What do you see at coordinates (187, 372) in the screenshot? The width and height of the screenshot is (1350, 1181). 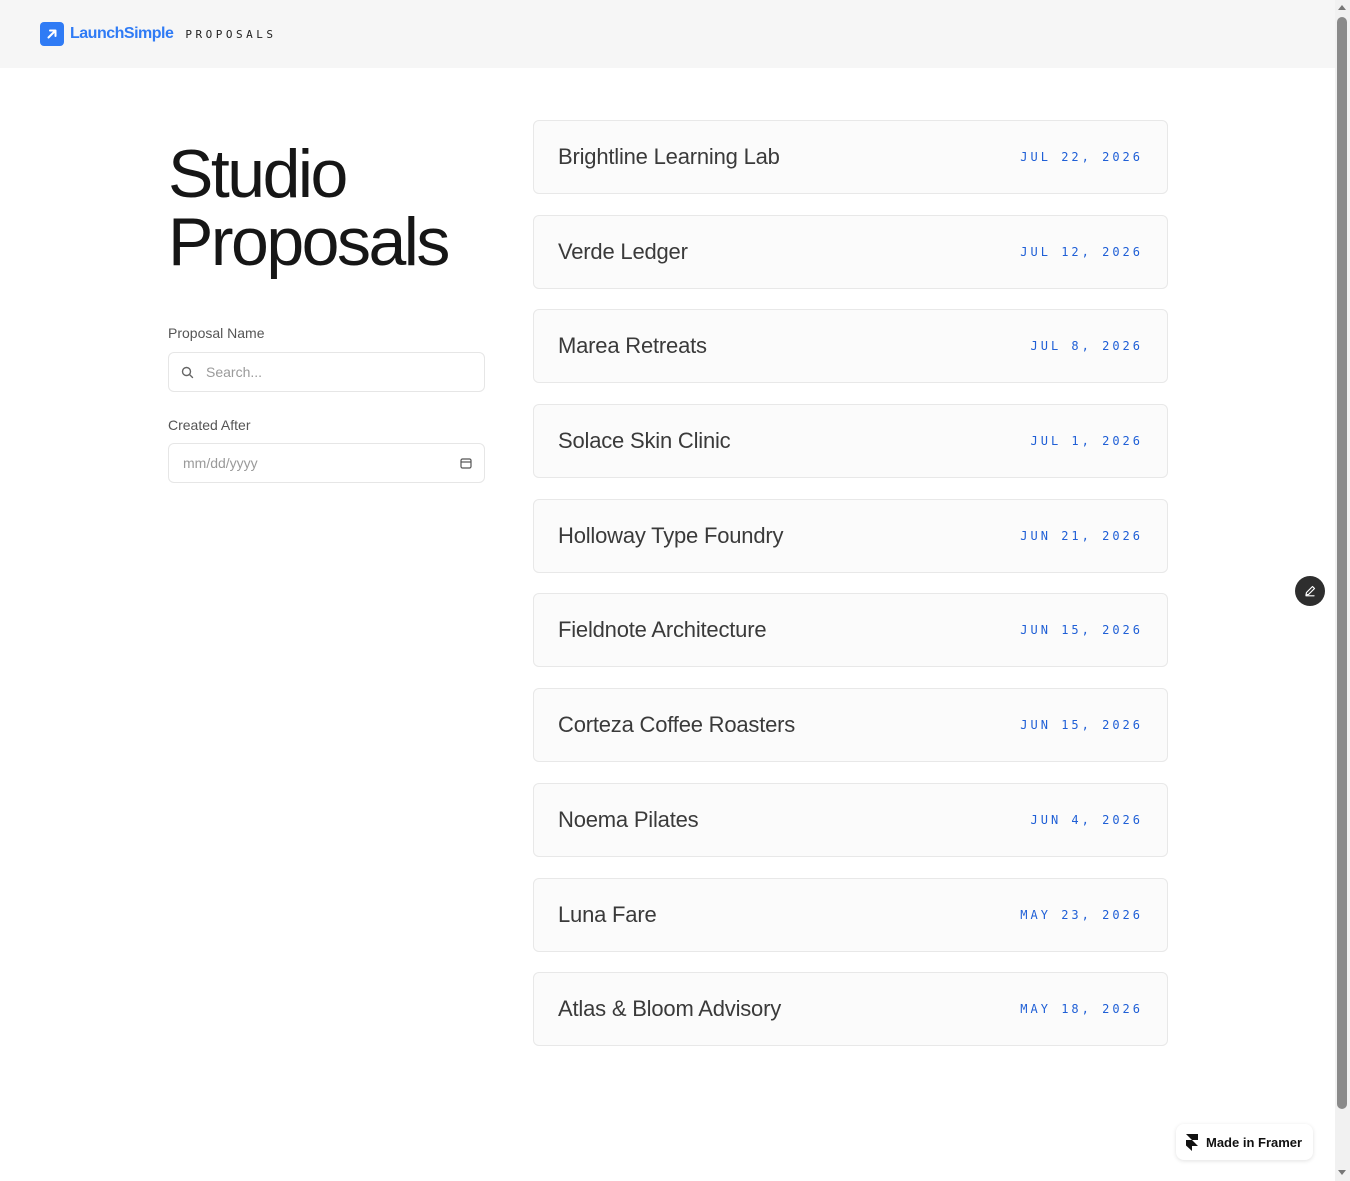 I see `search-icon` at bounding box center [187, 372].